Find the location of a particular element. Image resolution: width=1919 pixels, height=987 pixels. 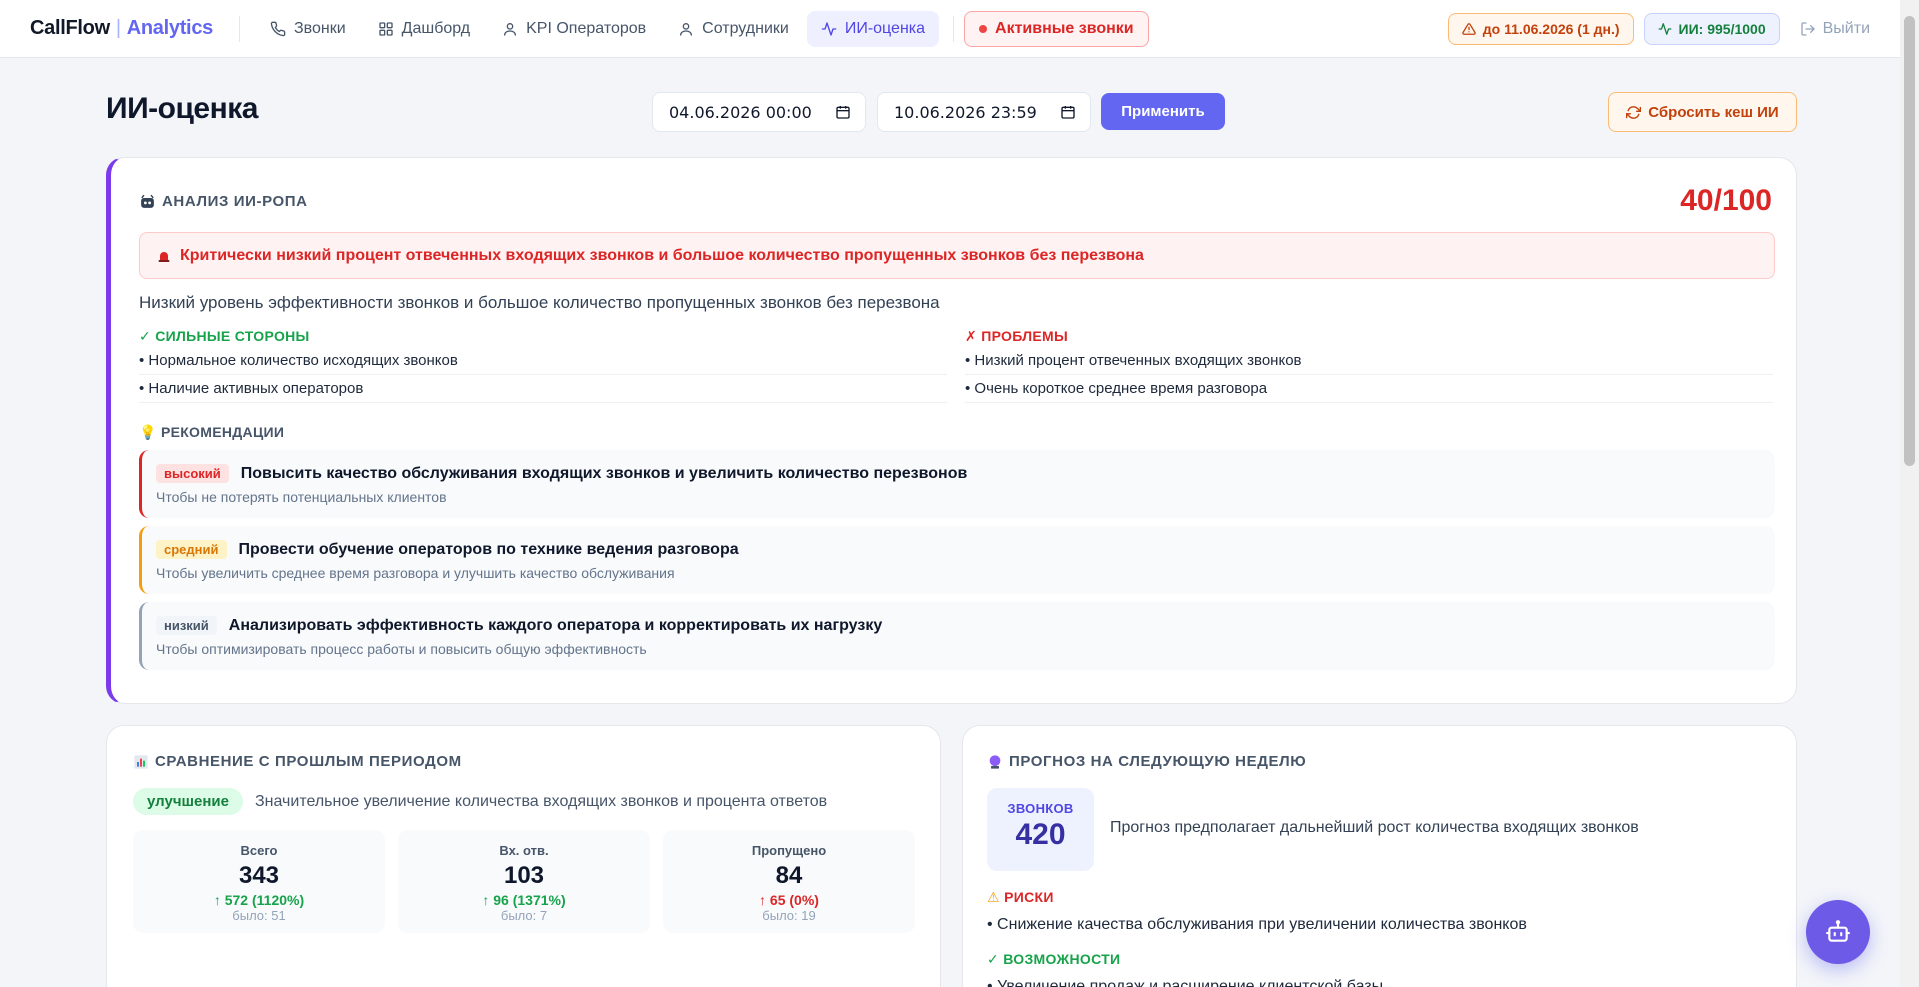

forecast-calls-box: ЗВОНКОВ 420 is located at coordinates (1040, 829).